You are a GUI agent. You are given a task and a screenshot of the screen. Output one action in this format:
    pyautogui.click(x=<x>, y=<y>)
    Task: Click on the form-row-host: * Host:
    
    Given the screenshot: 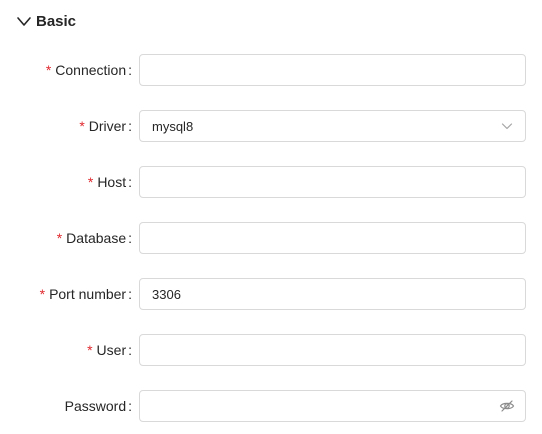 What is the action you would take?
    pyautogui.click(x=271, y=182)
    